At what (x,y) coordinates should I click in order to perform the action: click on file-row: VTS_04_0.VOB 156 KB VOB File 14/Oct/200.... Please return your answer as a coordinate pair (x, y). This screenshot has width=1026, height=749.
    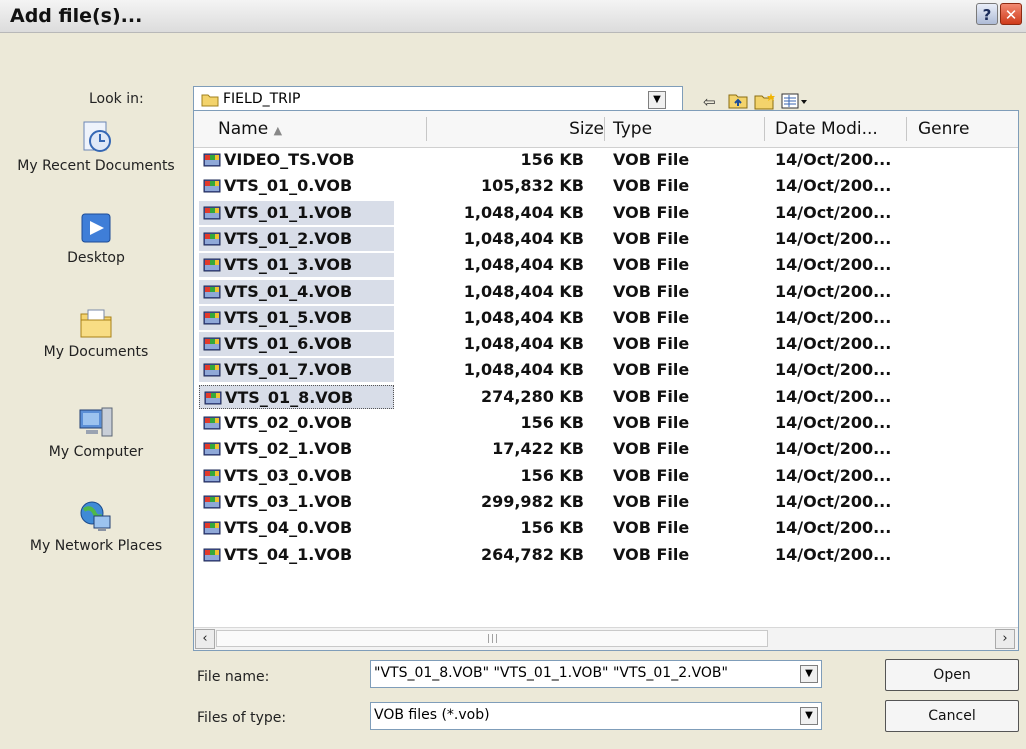
    Looking at the image, I should click on (606, 528).